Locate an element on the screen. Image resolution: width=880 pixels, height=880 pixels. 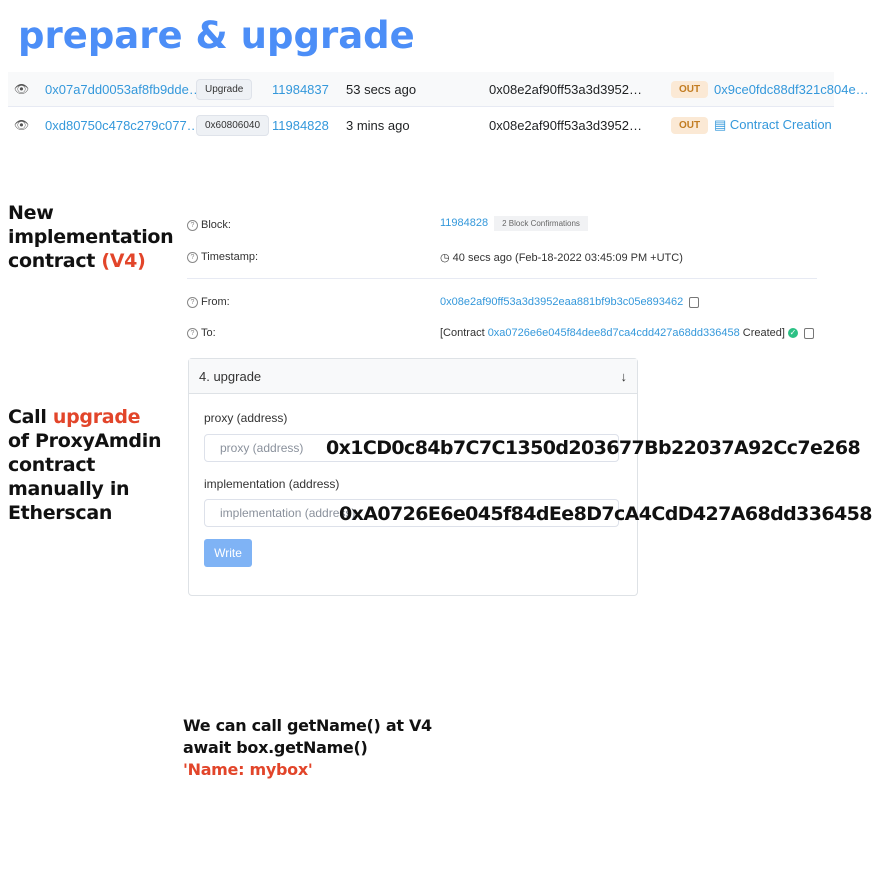
write-button: Write is located at coordinates (228, 553).